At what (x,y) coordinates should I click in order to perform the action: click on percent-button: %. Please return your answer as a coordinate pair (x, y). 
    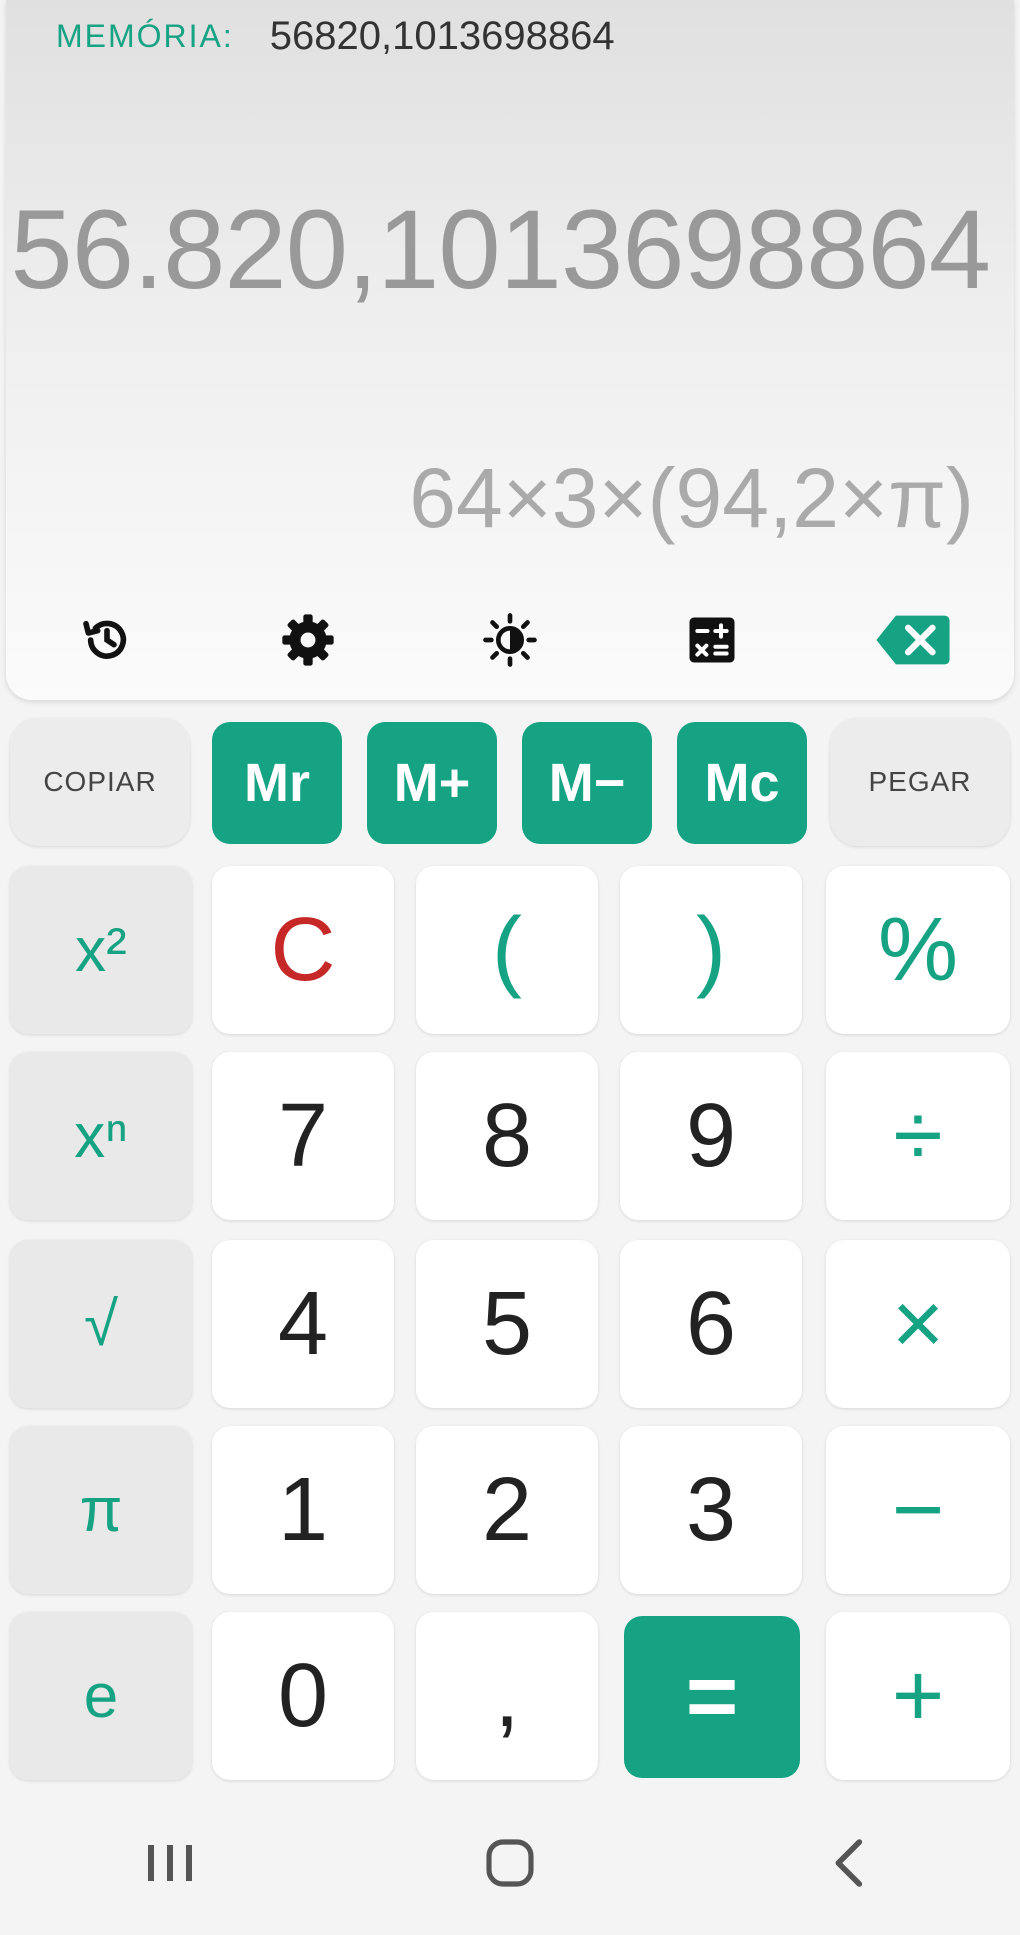
    Looking at the image, I should click on (918, 950).